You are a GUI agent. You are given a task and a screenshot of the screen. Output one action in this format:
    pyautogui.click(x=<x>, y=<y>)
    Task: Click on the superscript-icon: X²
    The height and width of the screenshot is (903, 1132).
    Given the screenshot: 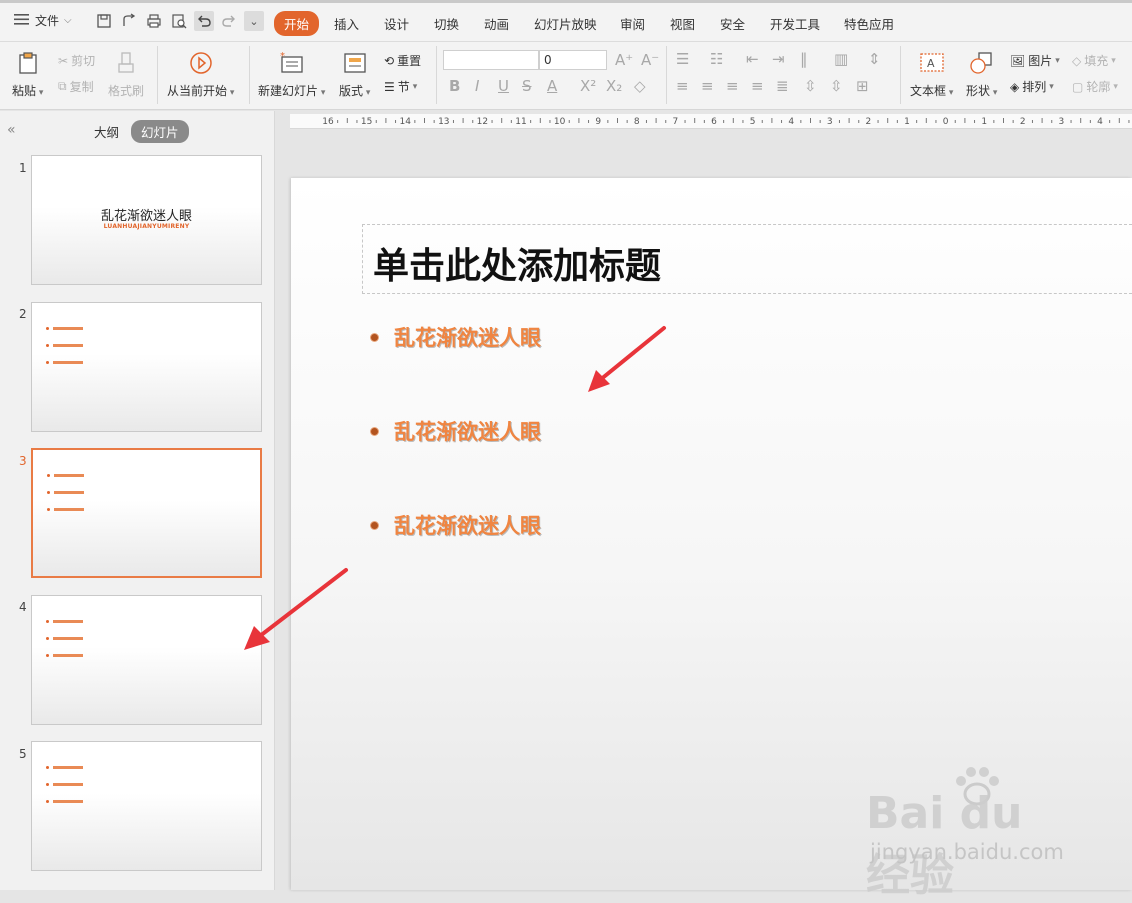 What is the action you would take?
    pyautogui.click(x=588, y=86)
    